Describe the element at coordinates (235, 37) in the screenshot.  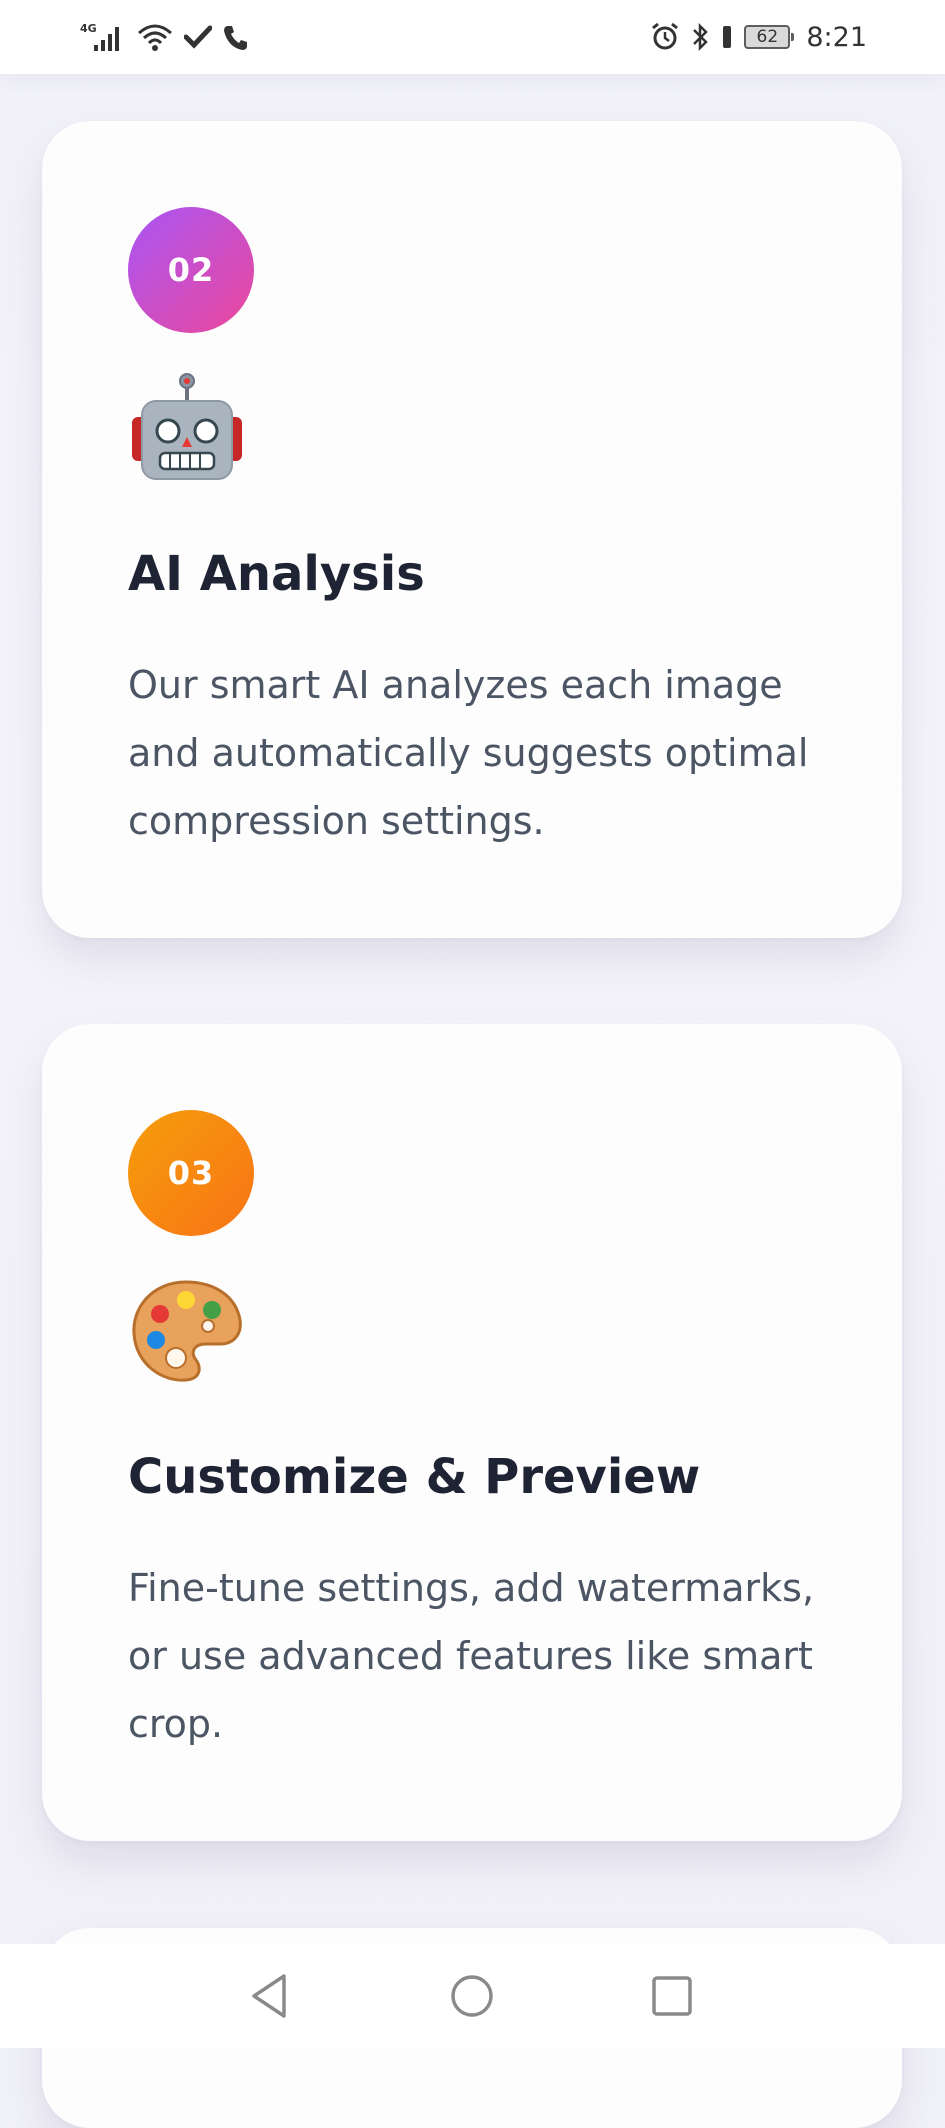
I see `phone-icon` at that location.